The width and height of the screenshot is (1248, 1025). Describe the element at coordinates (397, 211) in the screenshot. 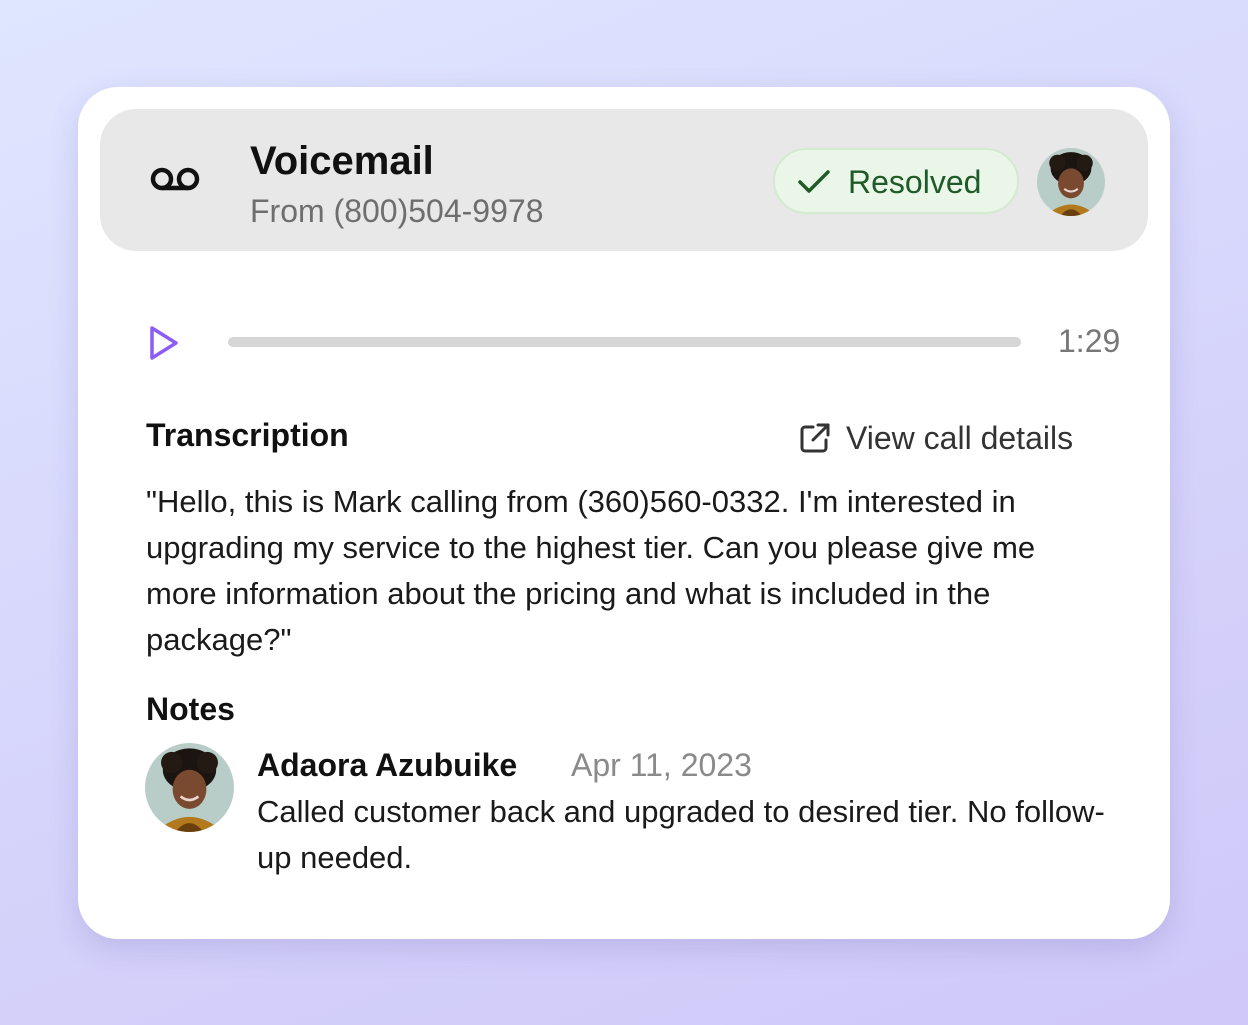

I see `caller-number: From (800)504-9978` at that location.